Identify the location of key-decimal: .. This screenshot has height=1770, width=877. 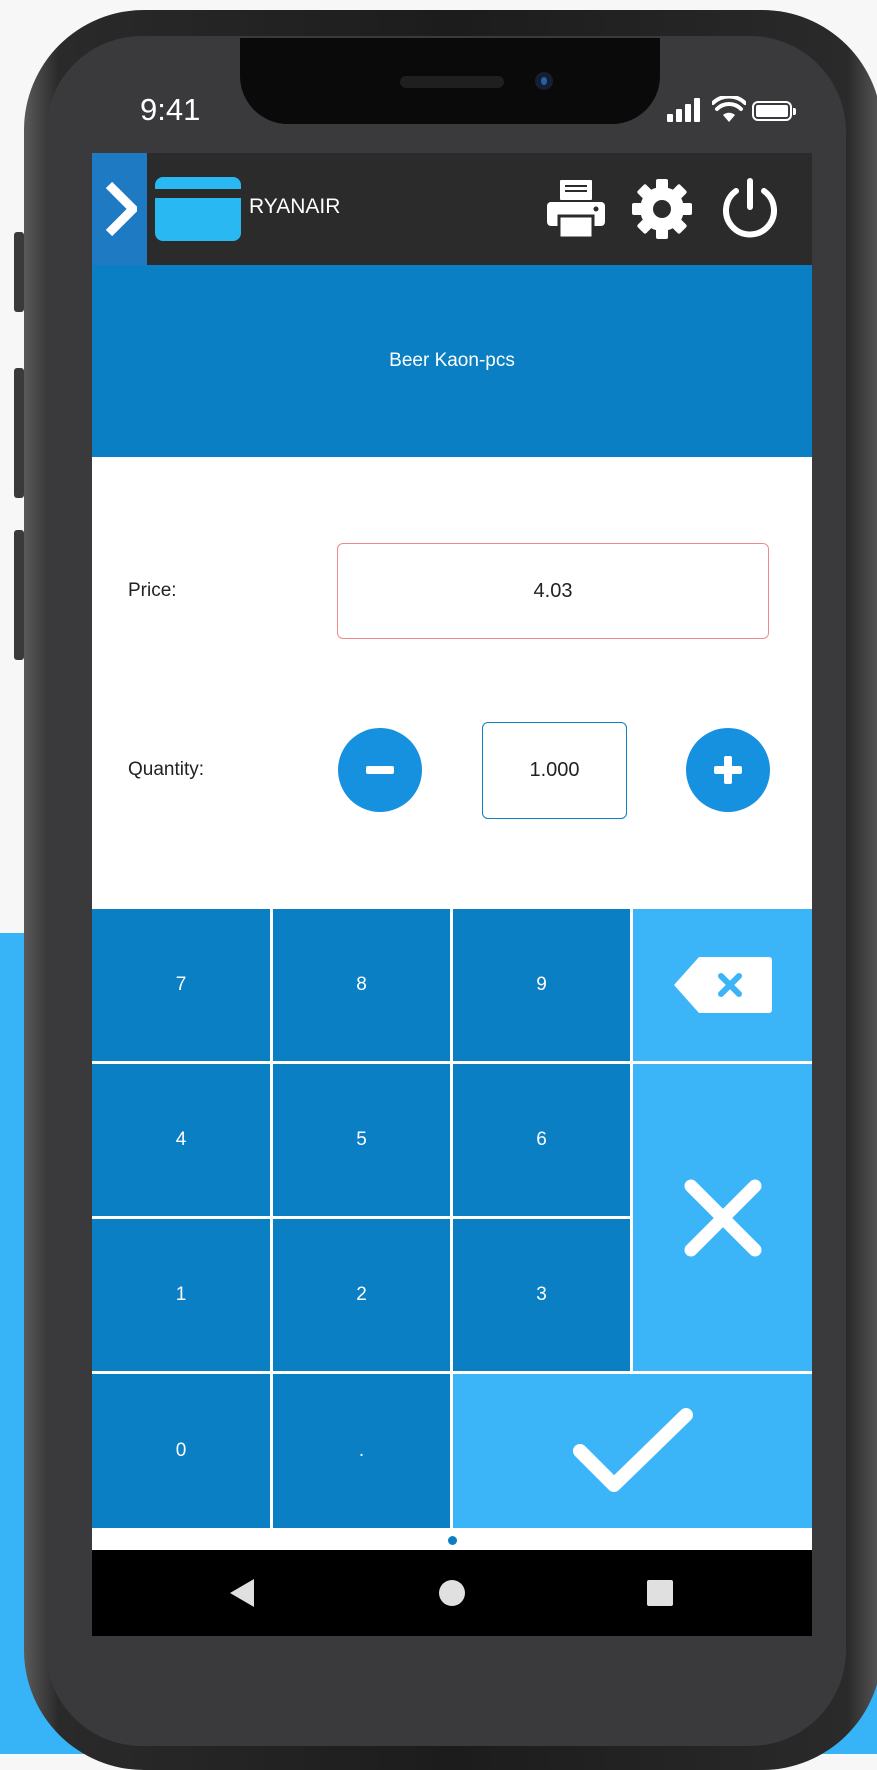
(361, 1451).